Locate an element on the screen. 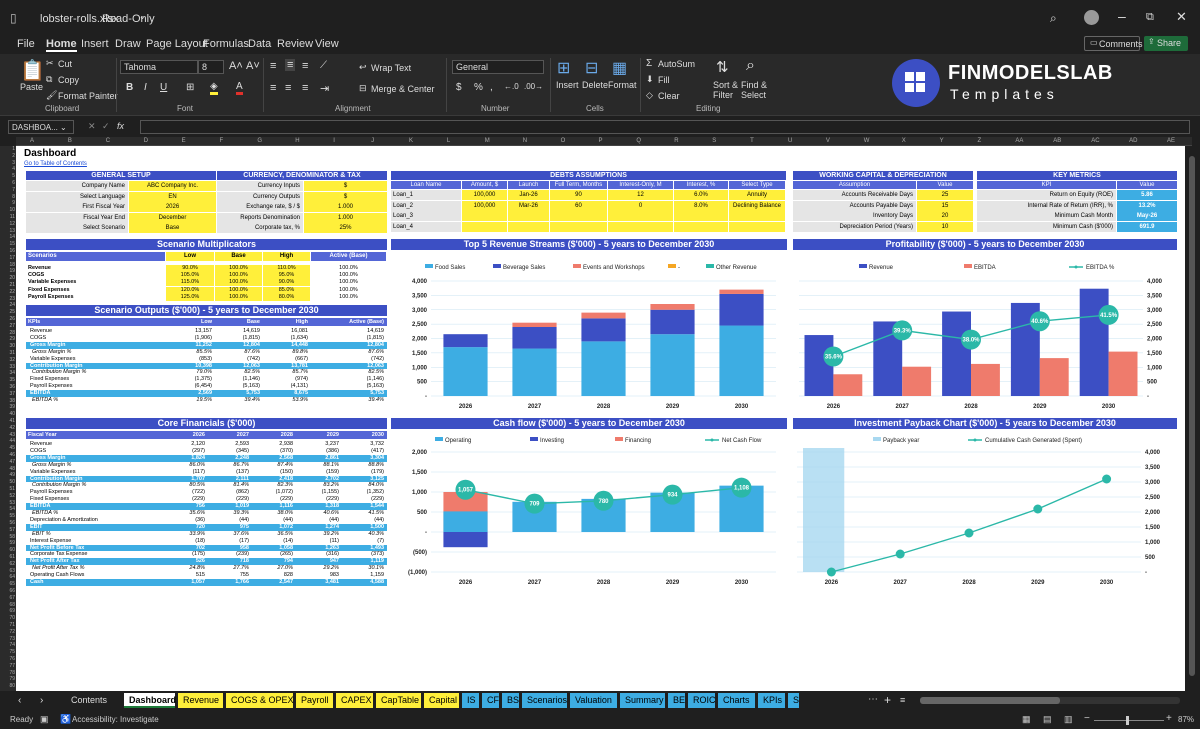  sheet-list-icon: ≡ is located at coordinates (902, 700).